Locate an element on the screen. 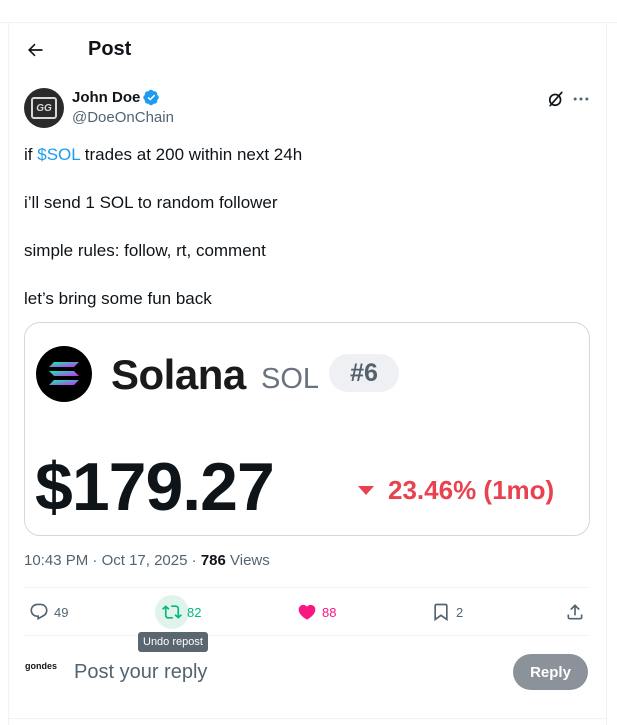 The image size is (617, 725). more-icon is located at coordinates (581, 99).